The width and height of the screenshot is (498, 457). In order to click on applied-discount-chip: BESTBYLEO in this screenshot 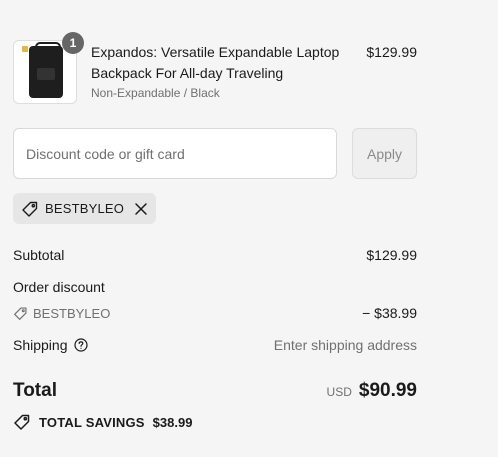, I will do `click(85, 208)`.